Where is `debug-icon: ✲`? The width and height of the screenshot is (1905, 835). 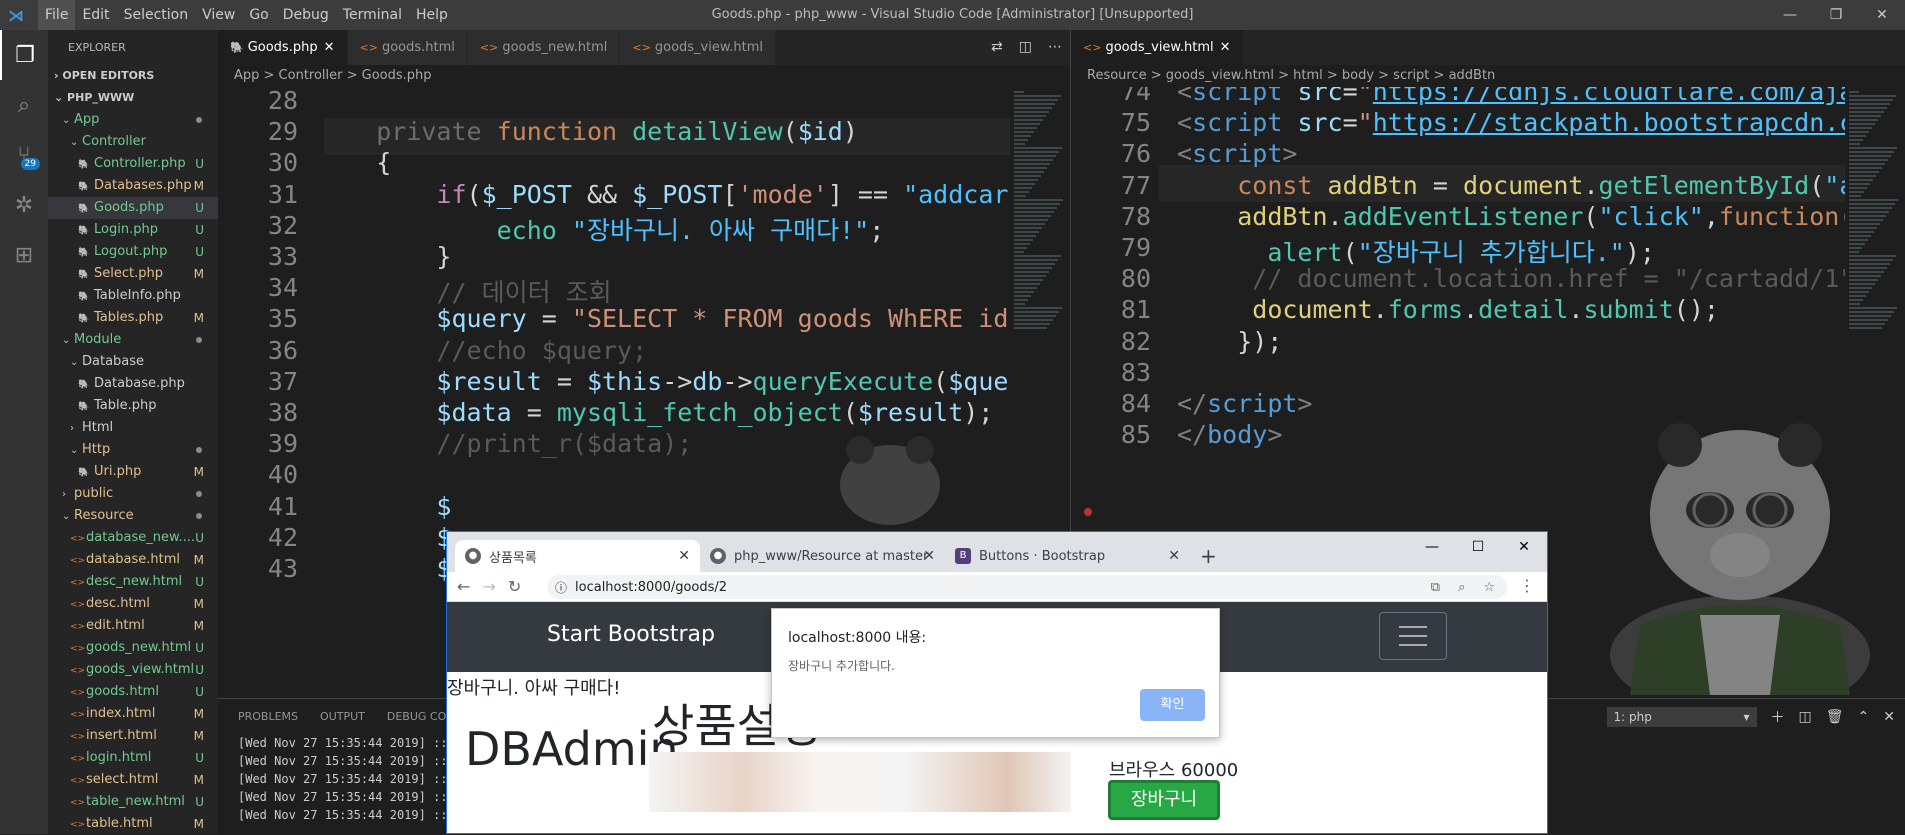
debug-icon: ✲ is located at coordinates (24, 205).